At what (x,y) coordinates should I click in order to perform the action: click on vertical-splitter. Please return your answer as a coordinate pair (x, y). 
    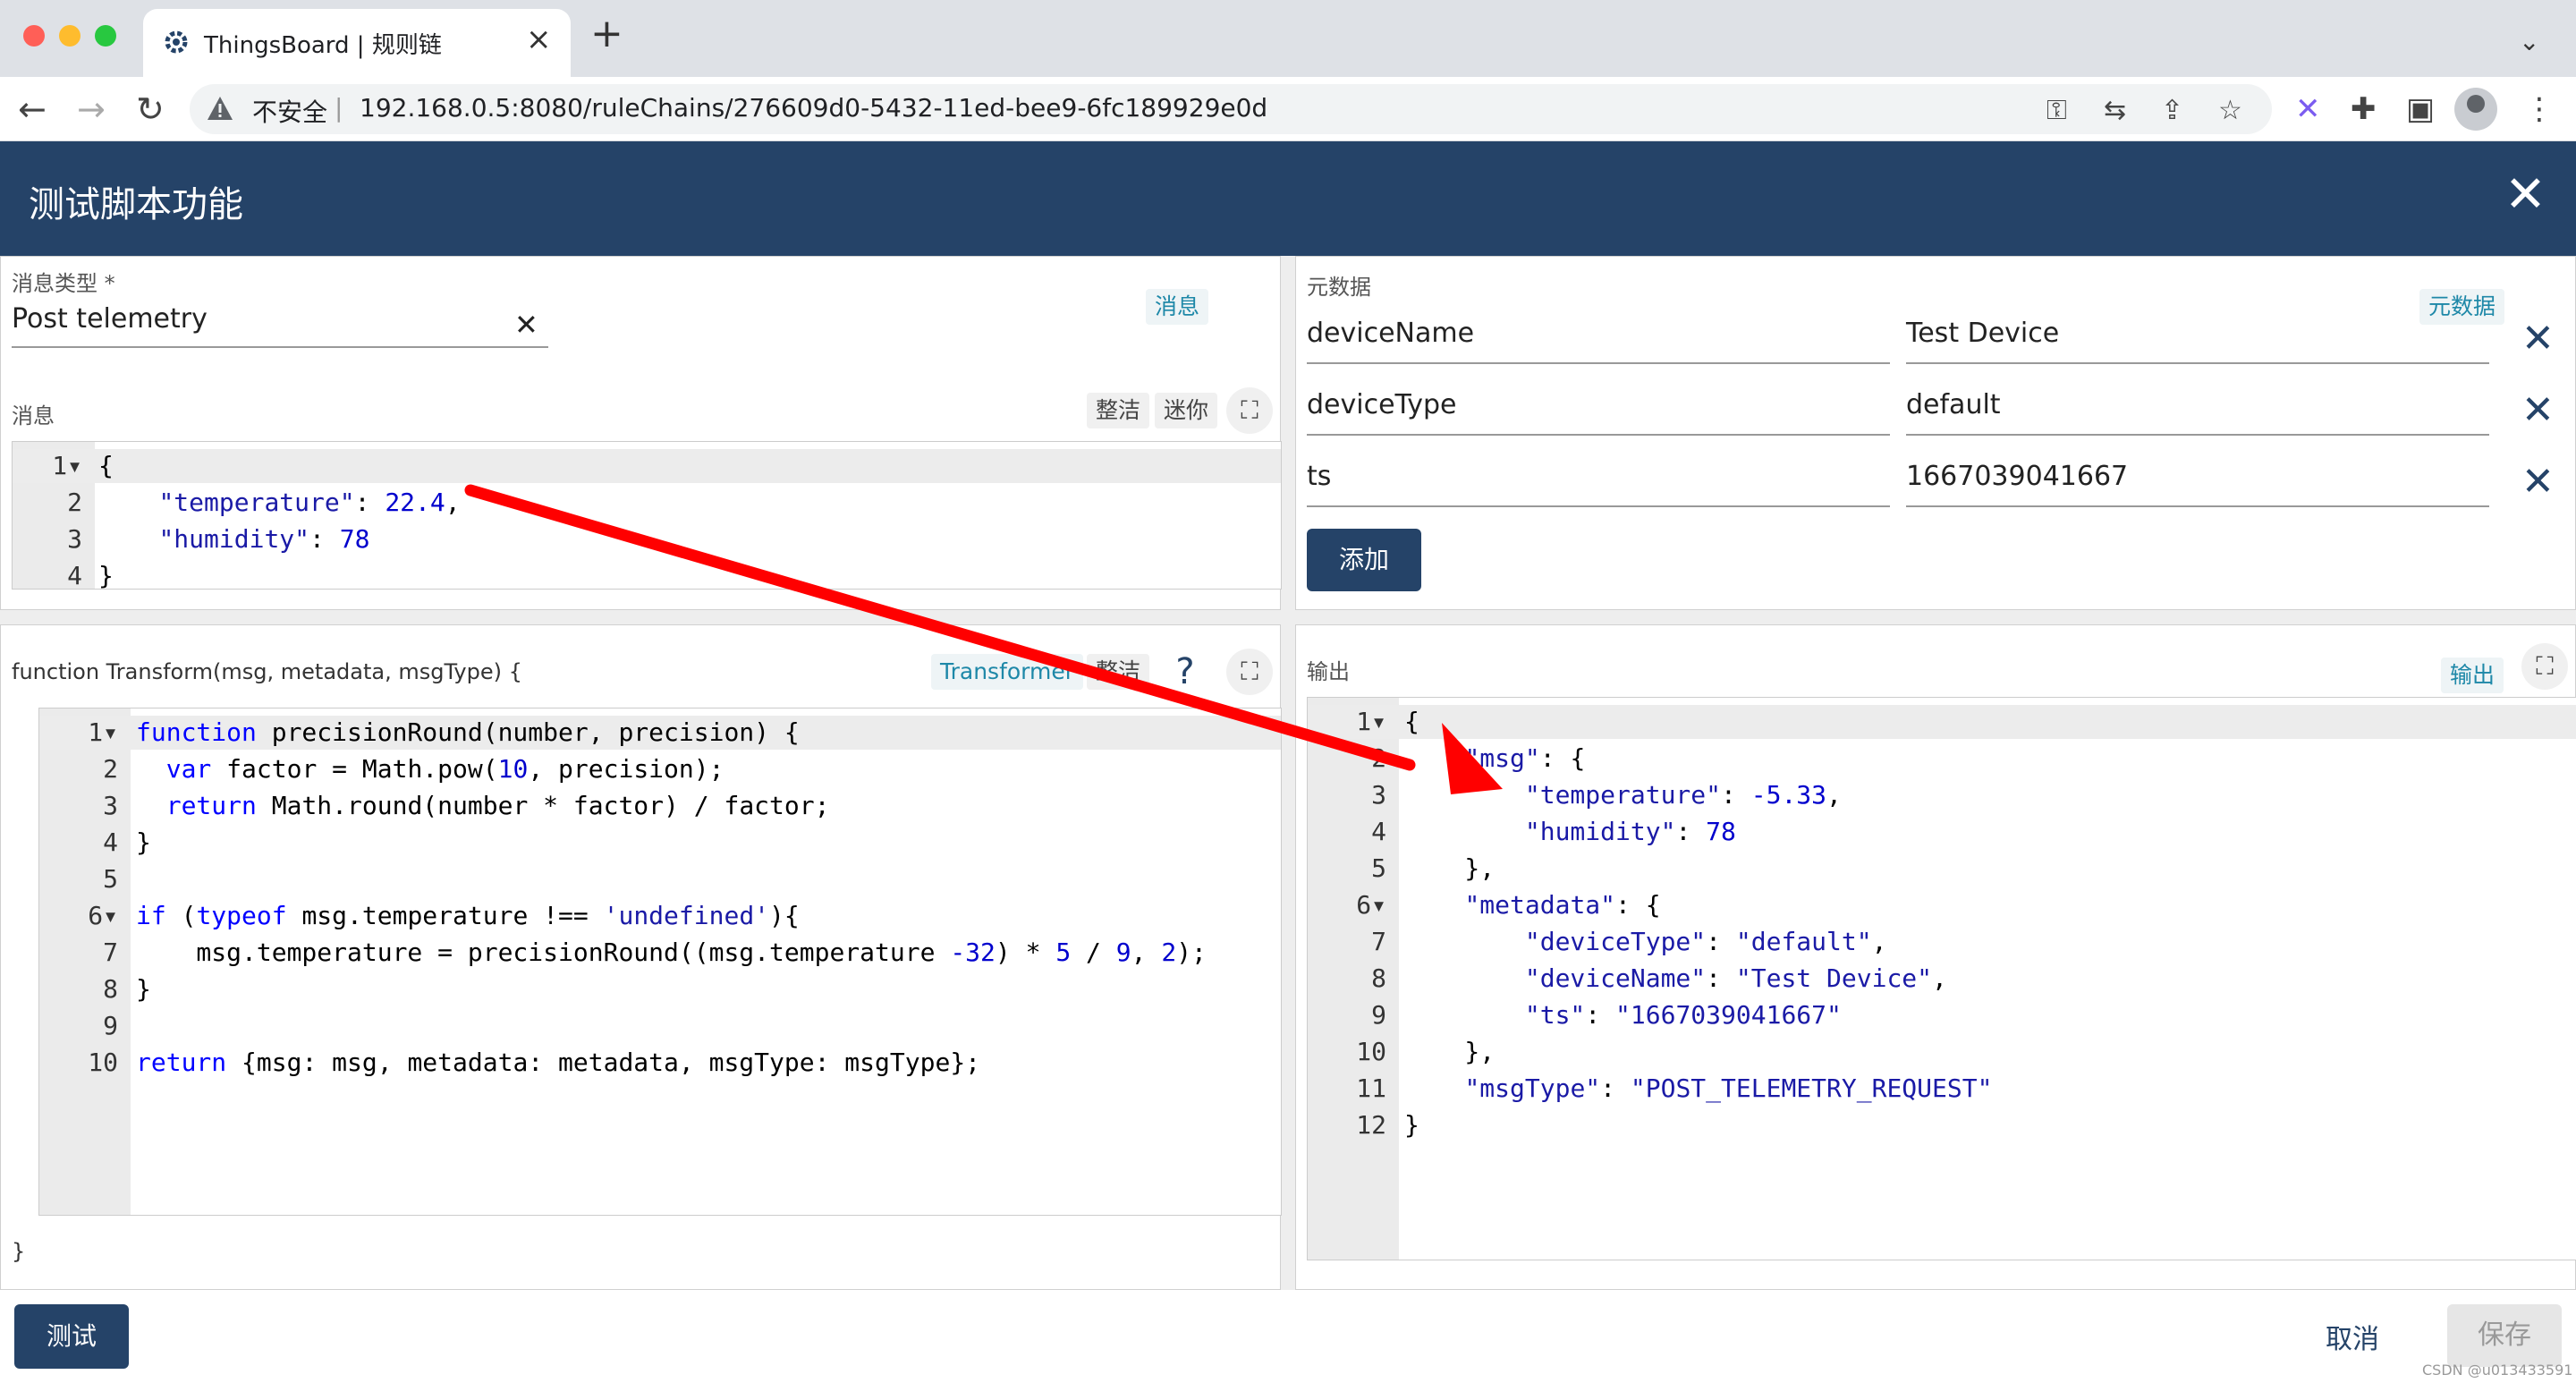
    Looking at the image, I should click on (1288, 773).